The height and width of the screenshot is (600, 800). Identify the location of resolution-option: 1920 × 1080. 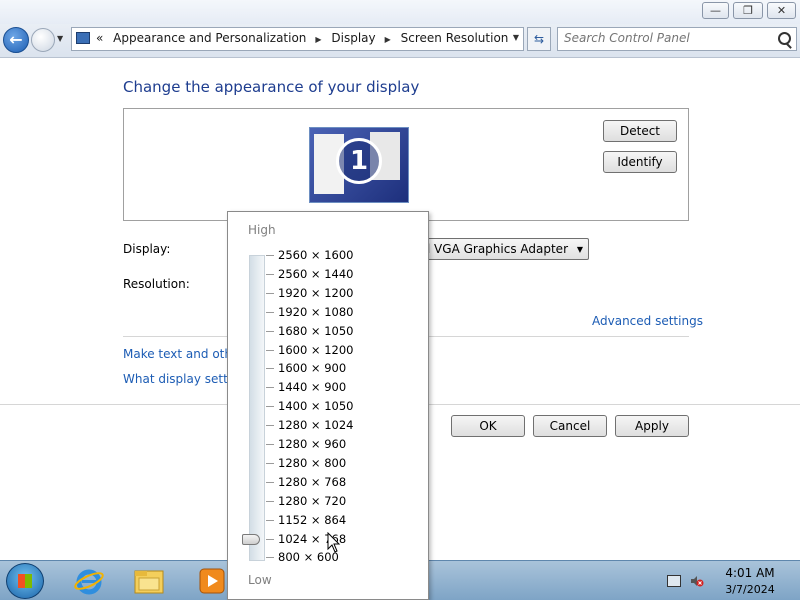
(315, 312).